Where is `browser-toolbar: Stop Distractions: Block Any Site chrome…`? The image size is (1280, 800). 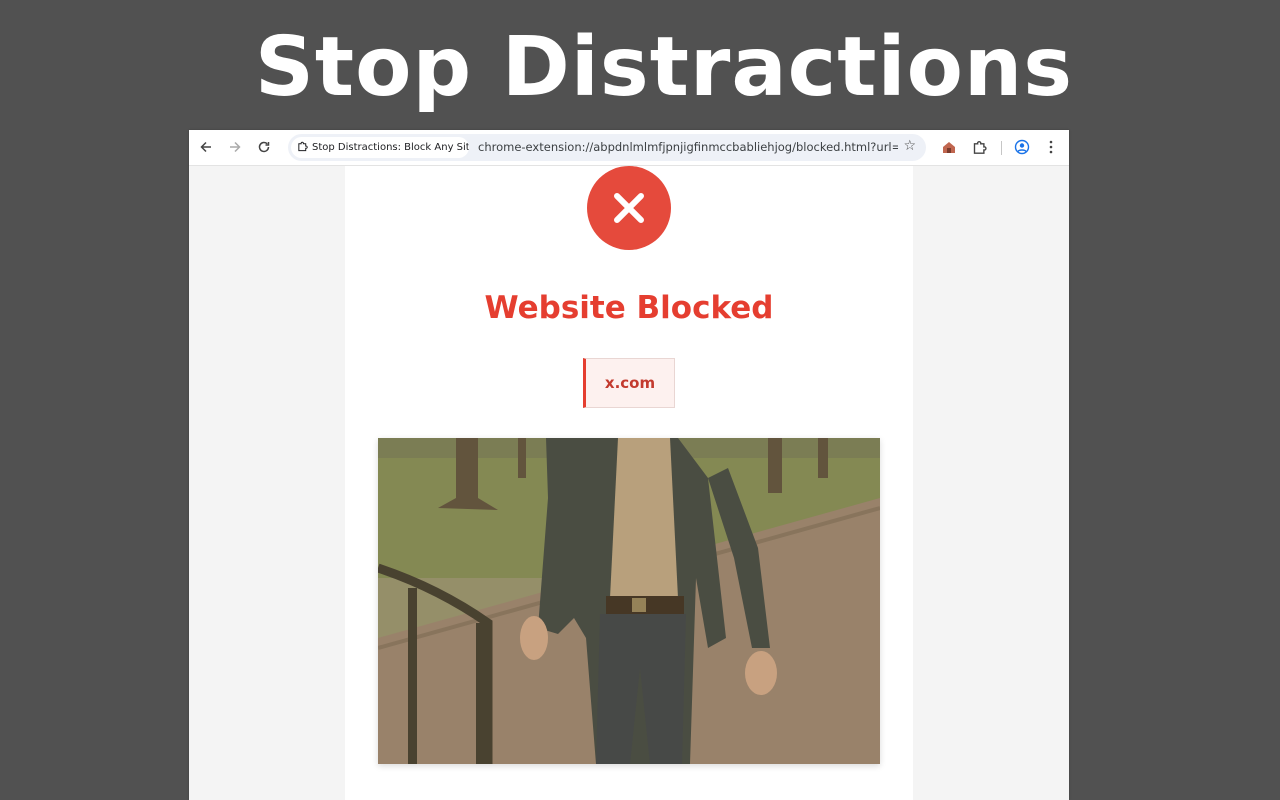 browser-toolbar: Stop Distractions: Block Any Site chrome… is located at coordinates (629, 148).